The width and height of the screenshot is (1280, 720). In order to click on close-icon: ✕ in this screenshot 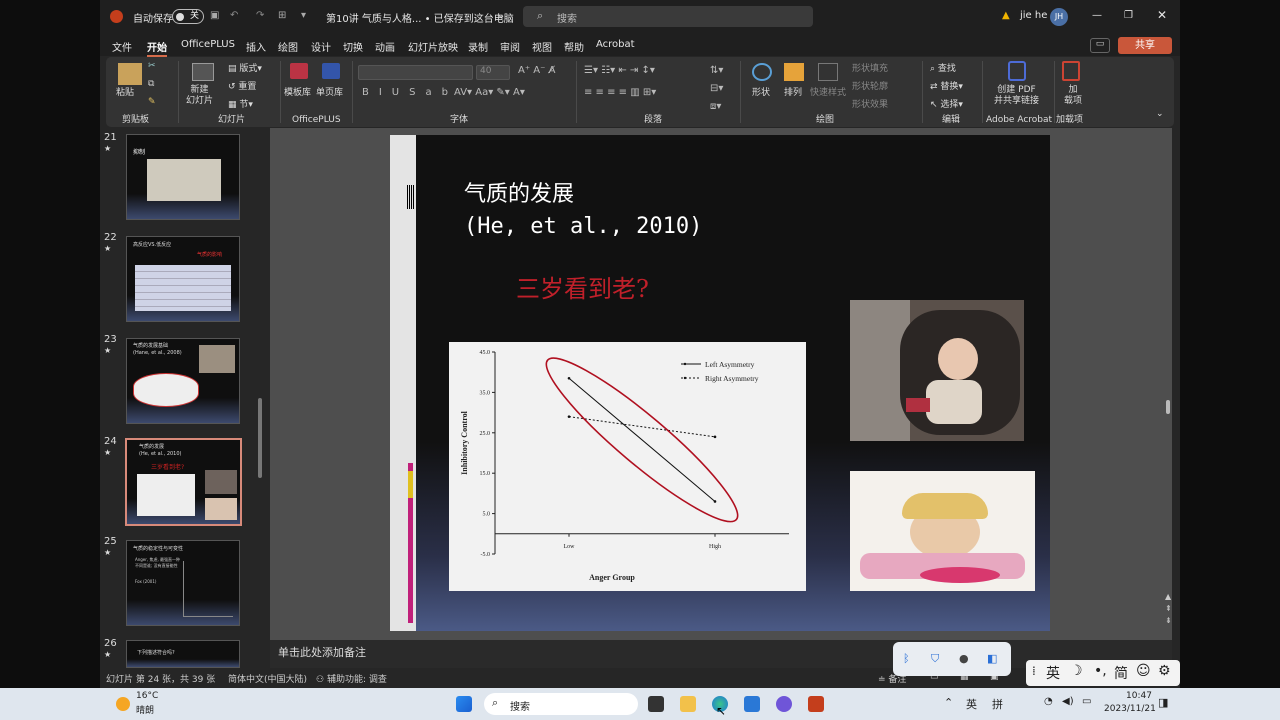, I will do `click(1162, 15)`.